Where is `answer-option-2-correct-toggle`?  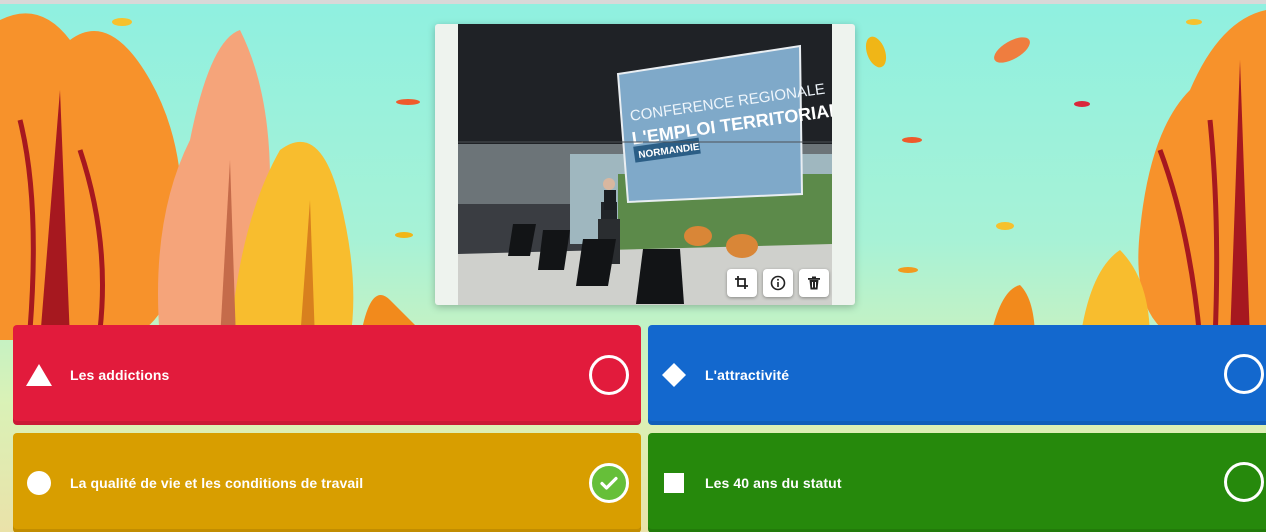 answer-option-2-correct-toggle is located at coordinates (1244, 374).